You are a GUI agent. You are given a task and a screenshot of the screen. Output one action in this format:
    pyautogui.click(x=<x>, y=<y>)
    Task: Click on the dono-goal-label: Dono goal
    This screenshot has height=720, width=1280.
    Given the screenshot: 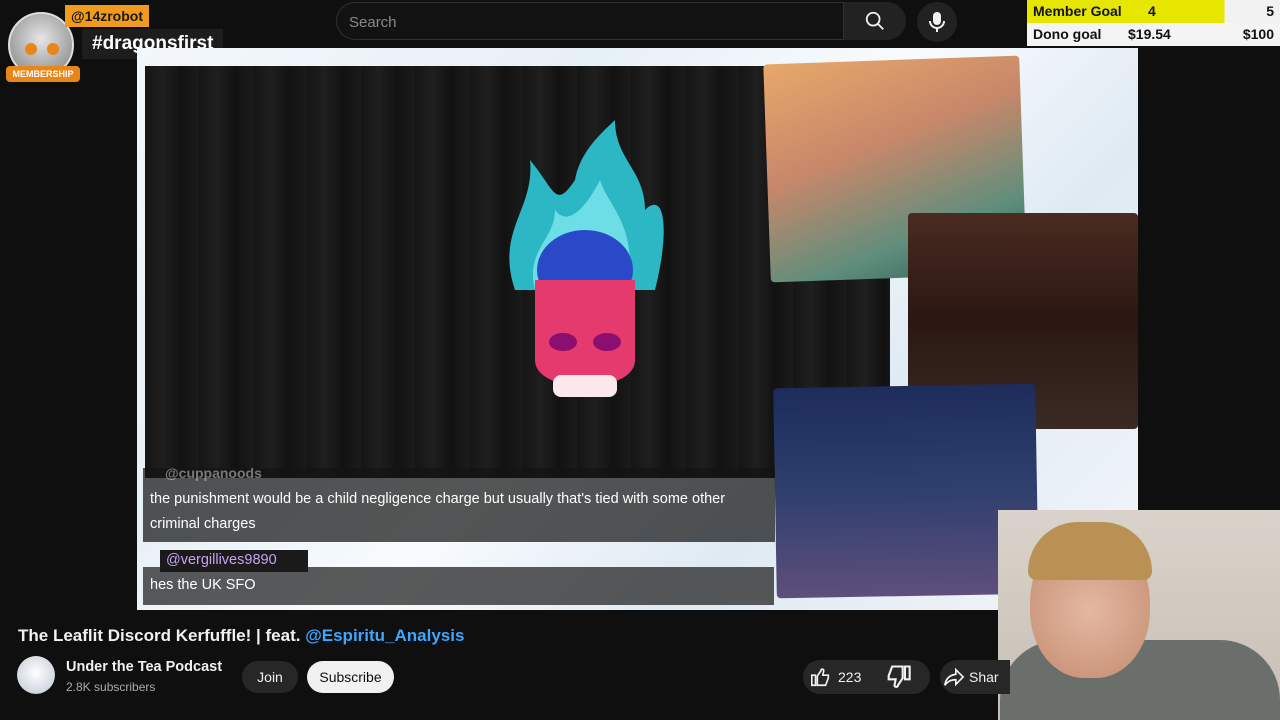 What is the action you would take?
    pyautogui.click(x=1067, y=34)
    